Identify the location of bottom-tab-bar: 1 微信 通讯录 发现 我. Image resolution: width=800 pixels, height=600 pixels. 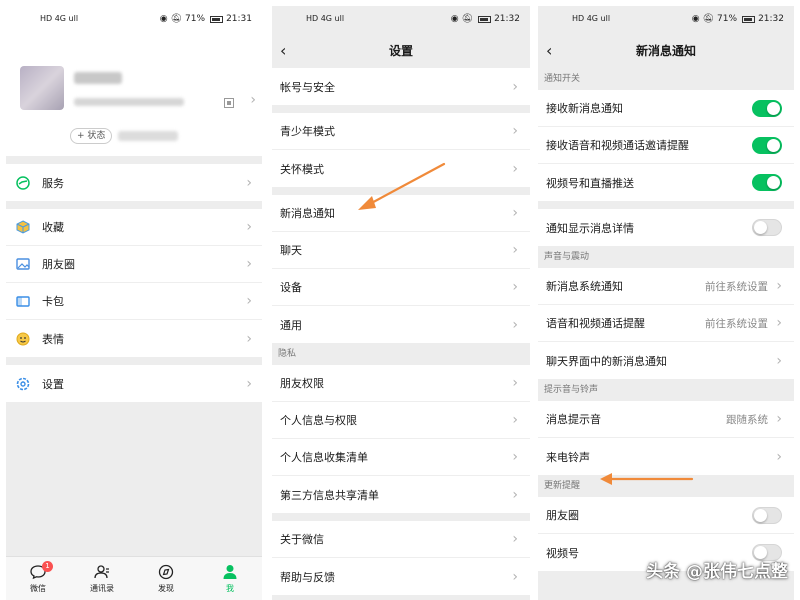
(134, 578).